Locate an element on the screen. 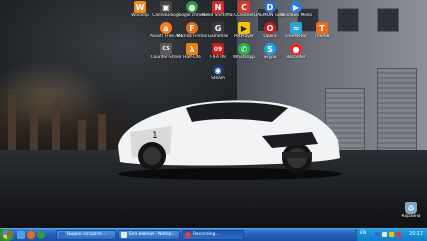 This screenshot has height=241, width=427. freemeter-icon: ≈ is located at coordinates (296, 28).